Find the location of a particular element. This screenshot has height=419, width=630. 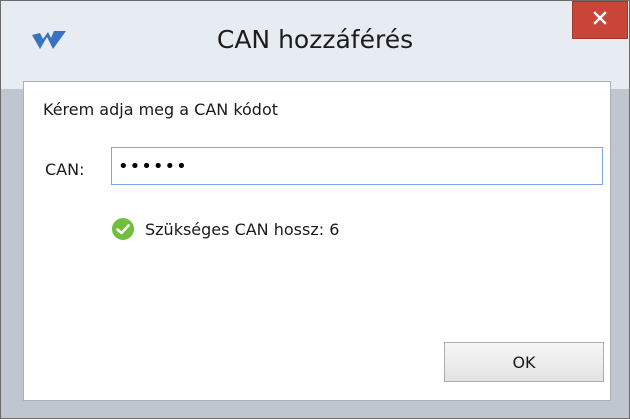

close-icon is located at coordinates (600, 20).